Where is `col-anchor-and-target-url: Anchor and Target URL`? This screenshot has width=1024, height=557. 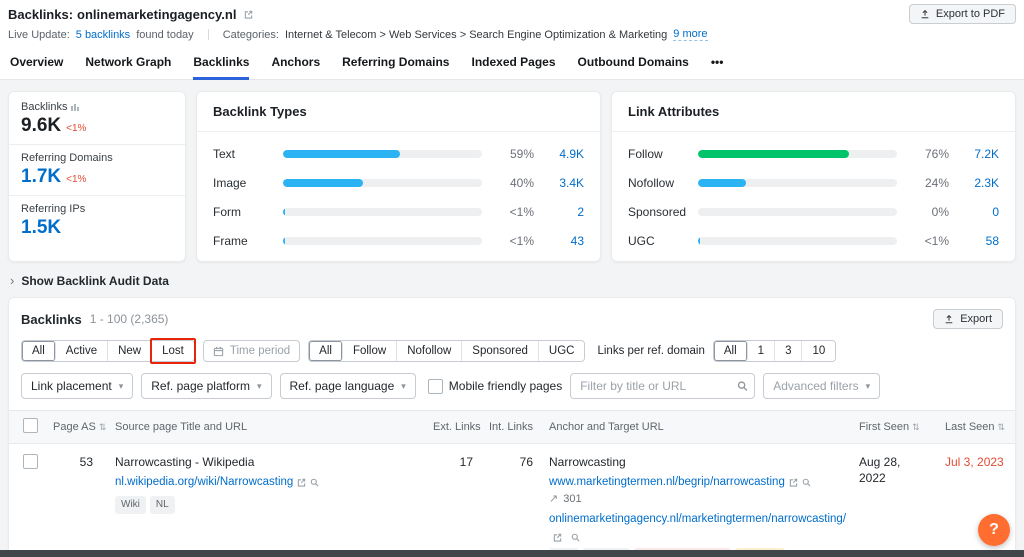
col-anchor-and-target-url: Anchor and Target URL is located at coordinates (696, 427).